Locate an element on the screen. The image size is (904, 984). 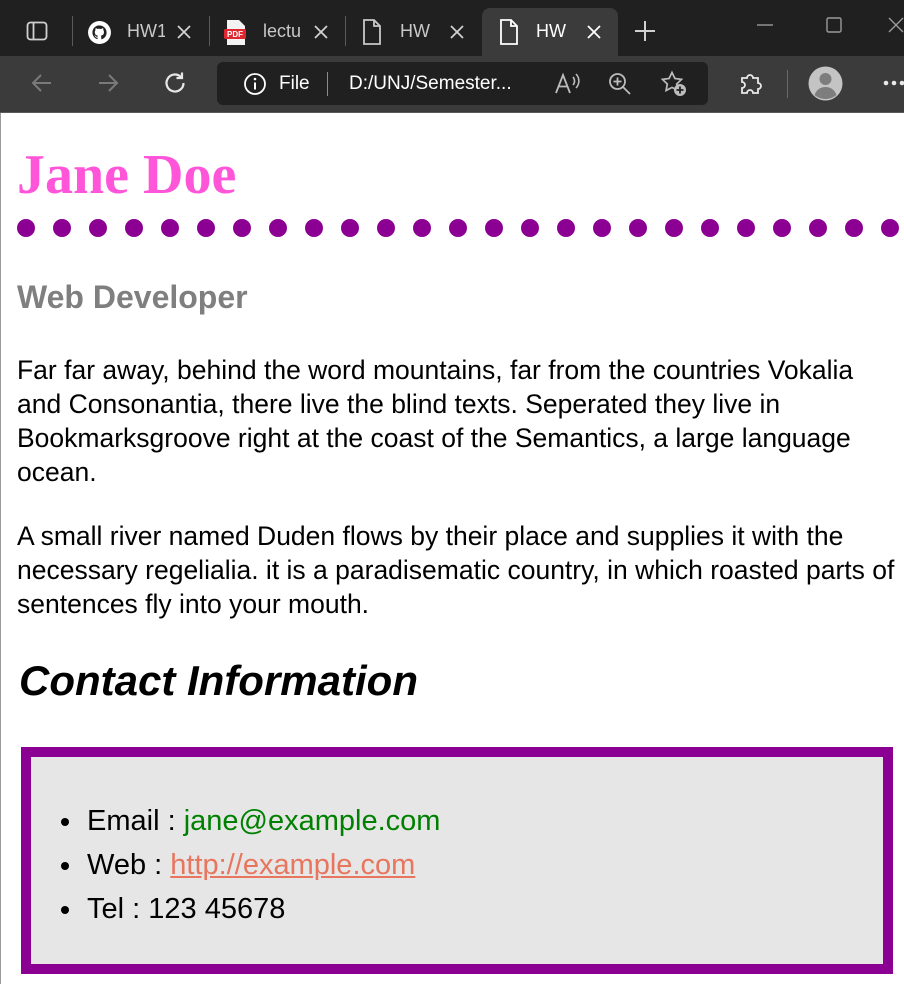
tab-hw1: HW1 is located at coordinates (141, 32).